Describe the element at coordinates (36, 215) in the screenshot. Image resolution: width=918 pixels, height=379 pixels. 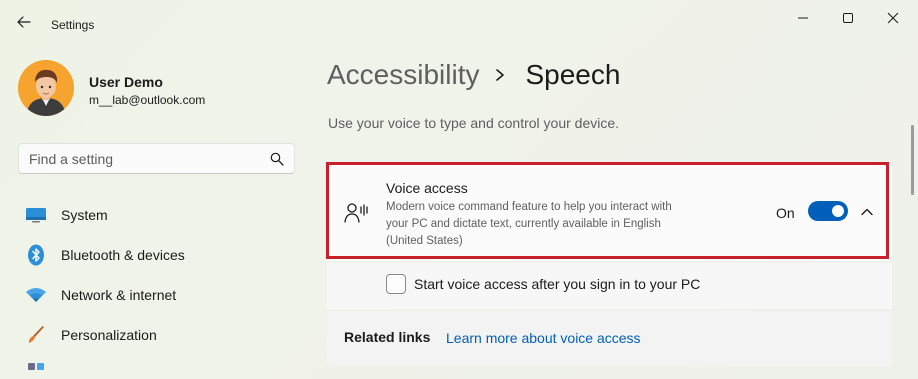
I see `system-icon` at that location.